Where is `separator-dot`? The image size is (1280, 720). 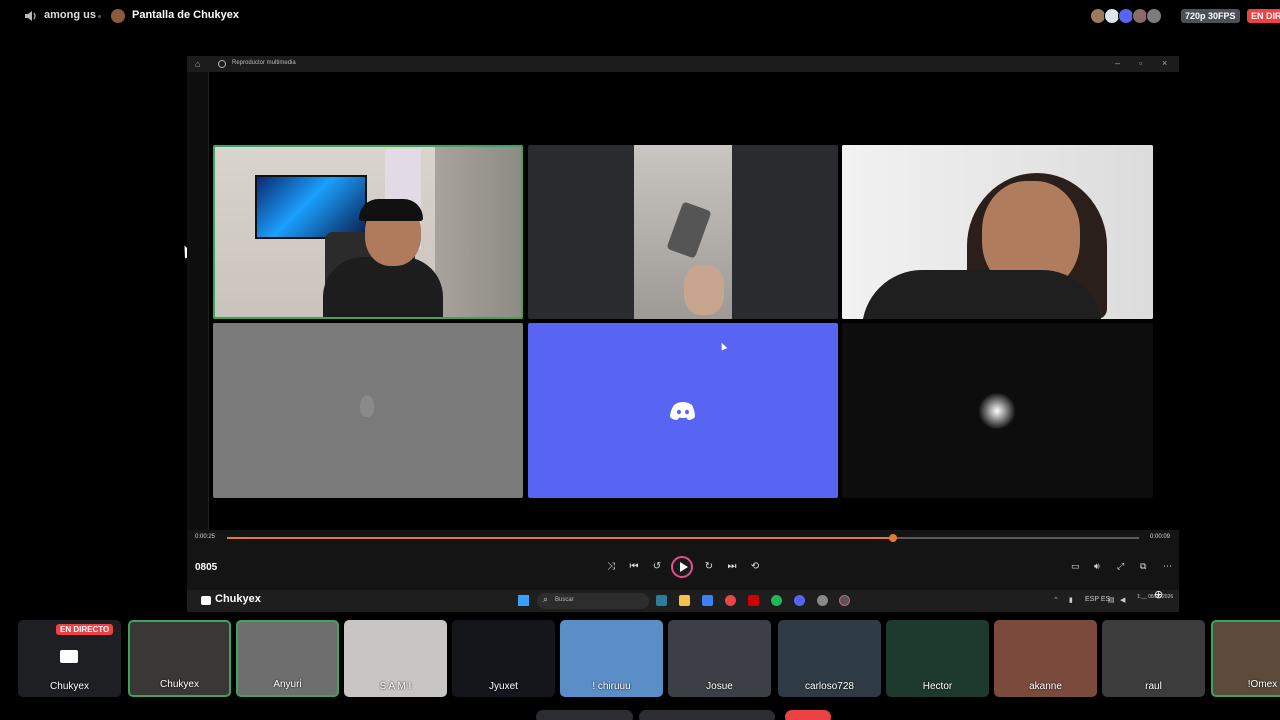
separator-dot is located at coordinates (99, 16).